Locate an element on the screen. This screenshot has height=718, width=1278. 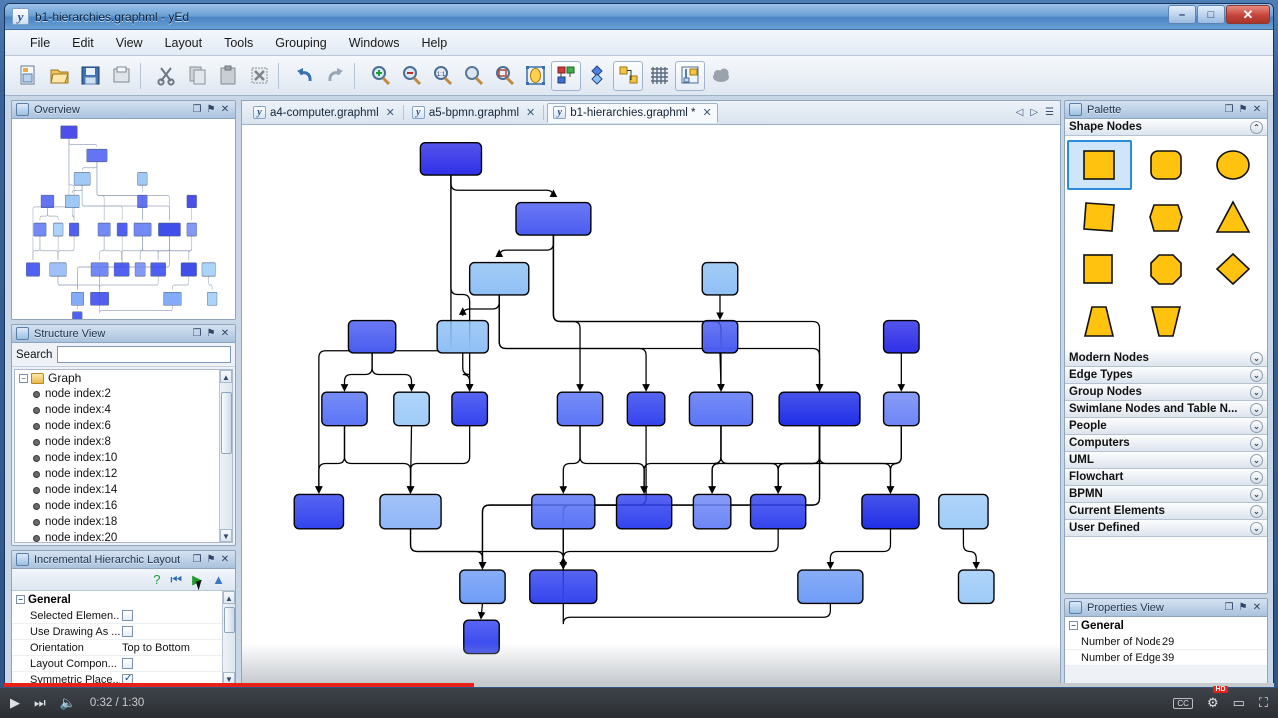
menu-grouping: Grouping is located at coordinates (300, 43).